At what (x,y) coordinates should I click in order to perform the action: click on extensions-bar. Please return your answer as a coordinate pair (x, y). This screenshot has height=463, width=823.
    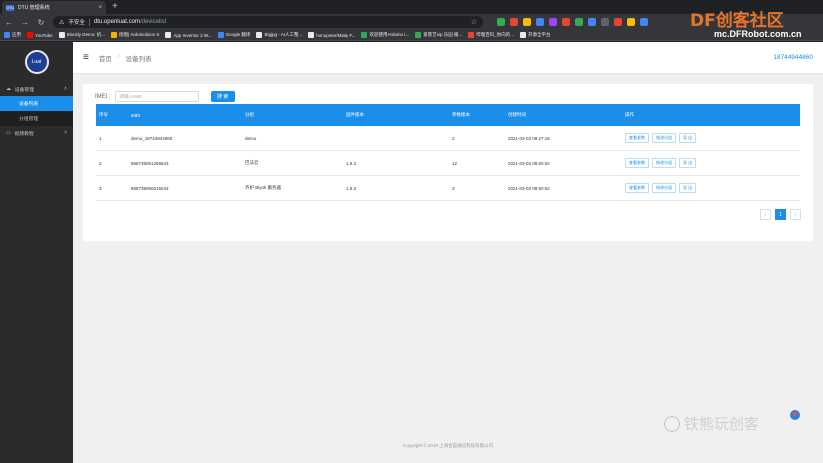
    Looking at the image, I should click on (572, 22).